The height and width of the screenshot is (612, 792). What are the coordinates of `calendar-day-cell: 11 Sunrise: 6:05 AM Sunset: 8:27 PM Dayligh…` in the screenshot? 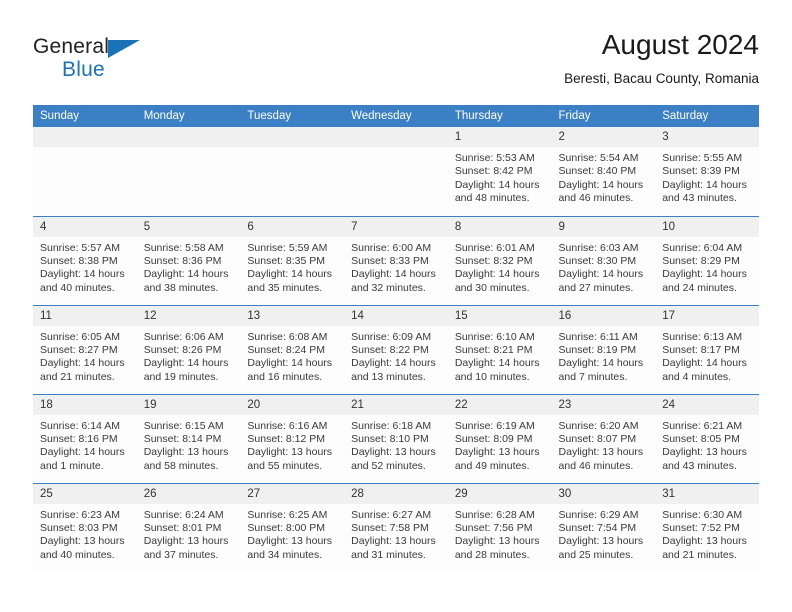 It's located at (85, 349).